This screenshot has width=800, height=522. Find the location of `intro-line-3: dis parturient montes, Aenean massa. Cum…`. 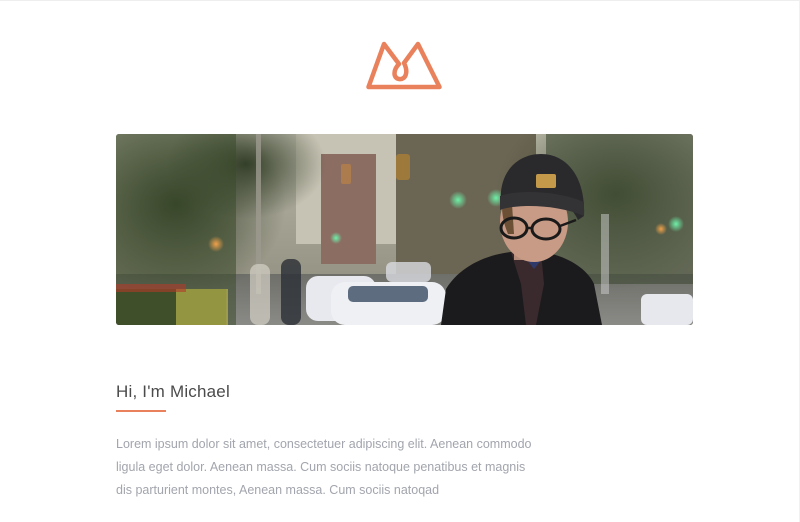

intro-line-3: dis parturient montes, Aenean massa. Cum… is located at coordinates (278, 490).